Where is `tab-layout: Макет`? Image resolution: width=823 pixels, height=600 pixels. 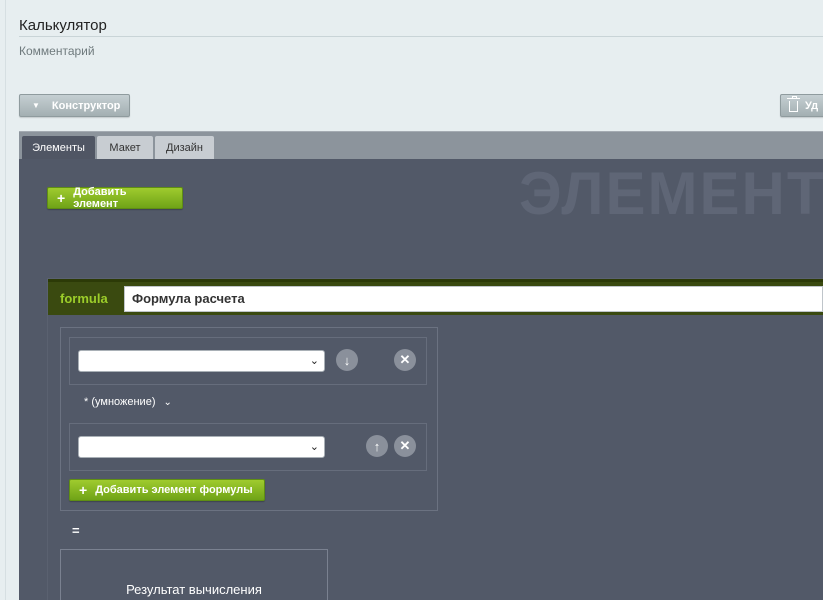
tab-layout: Макет is located at coordinates (125, 148).